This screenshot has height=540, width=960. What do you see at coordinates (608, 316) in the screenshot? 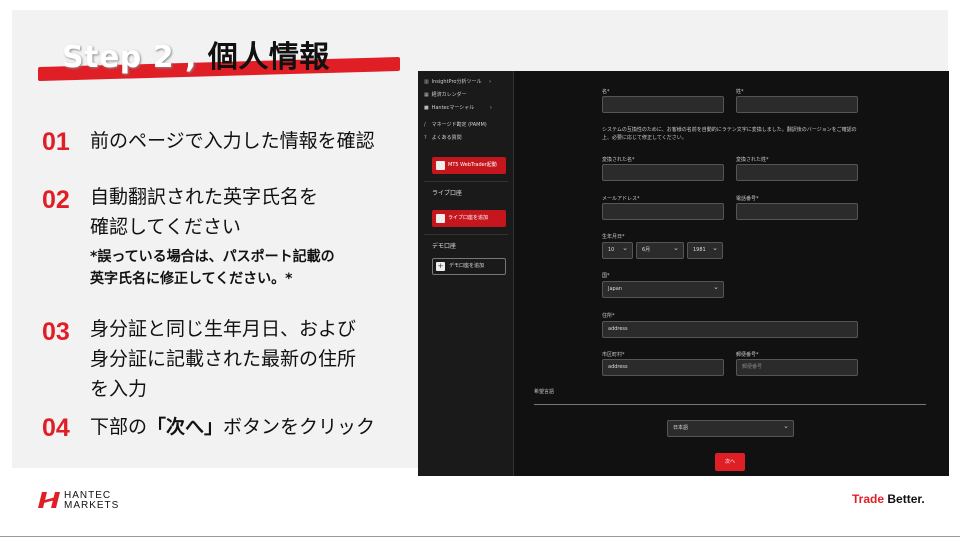
I see `address-label: 住所*` at bounding box center [608, 316].